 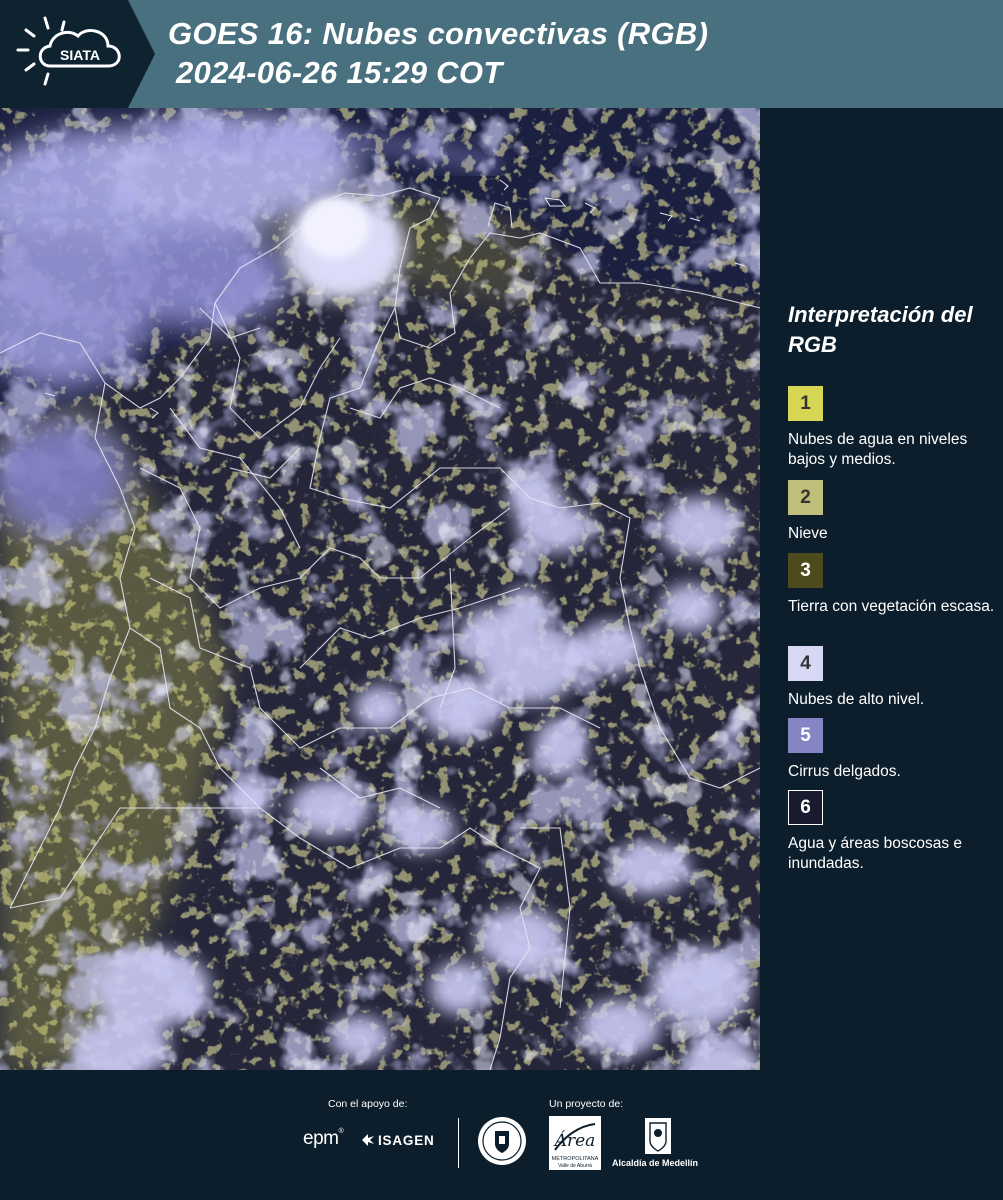 I want to click on alcaldia-shield-icon, so click(x=658, y=1136).